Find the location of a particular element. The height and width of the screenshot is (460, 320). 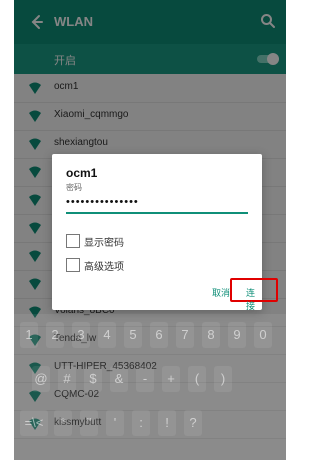

password-value: ••••••••••••••• is located at coordinates (102, 202).